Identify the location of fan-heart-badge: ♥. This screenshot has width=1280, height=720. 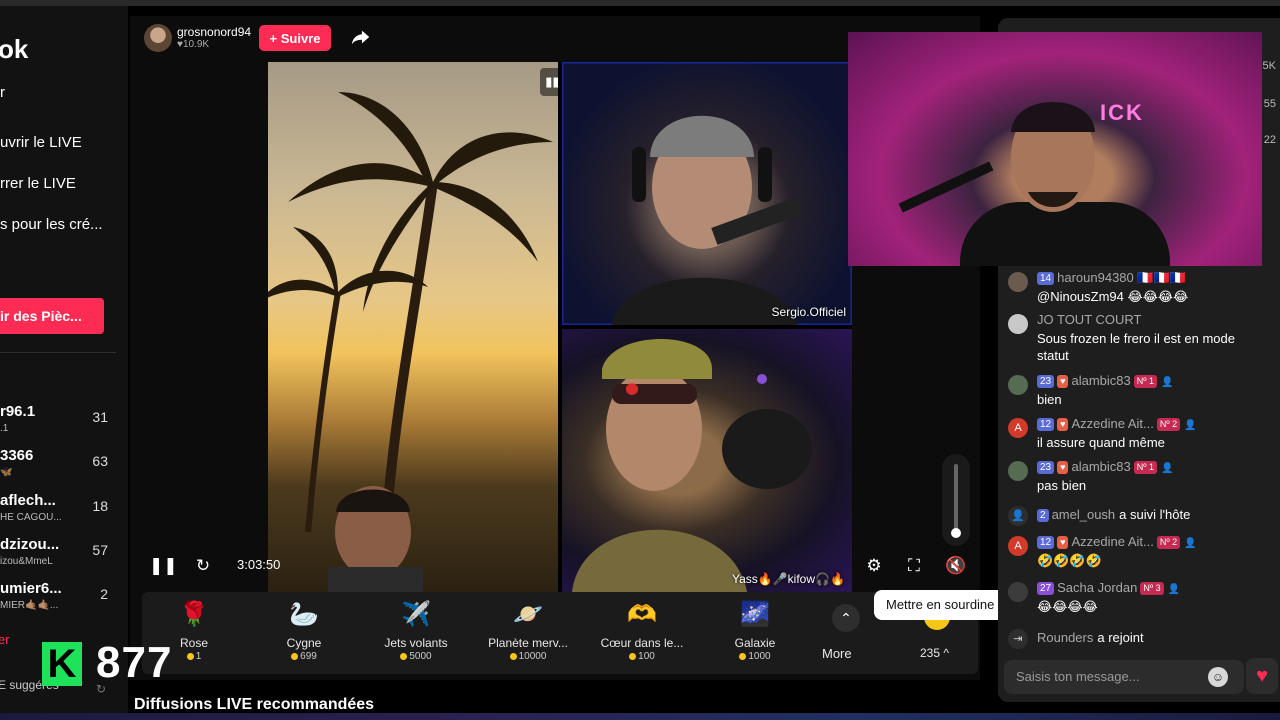
(1063, 381).